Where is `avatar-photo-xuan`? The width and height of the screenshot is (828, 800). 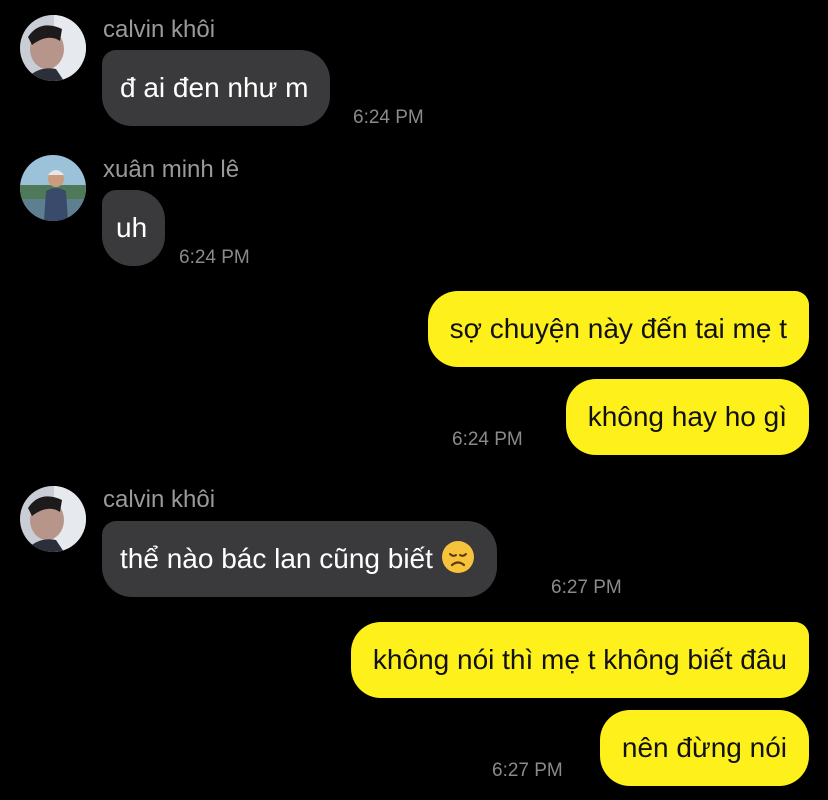
avatar-photo-xuan is located at coordinates (53, 188).